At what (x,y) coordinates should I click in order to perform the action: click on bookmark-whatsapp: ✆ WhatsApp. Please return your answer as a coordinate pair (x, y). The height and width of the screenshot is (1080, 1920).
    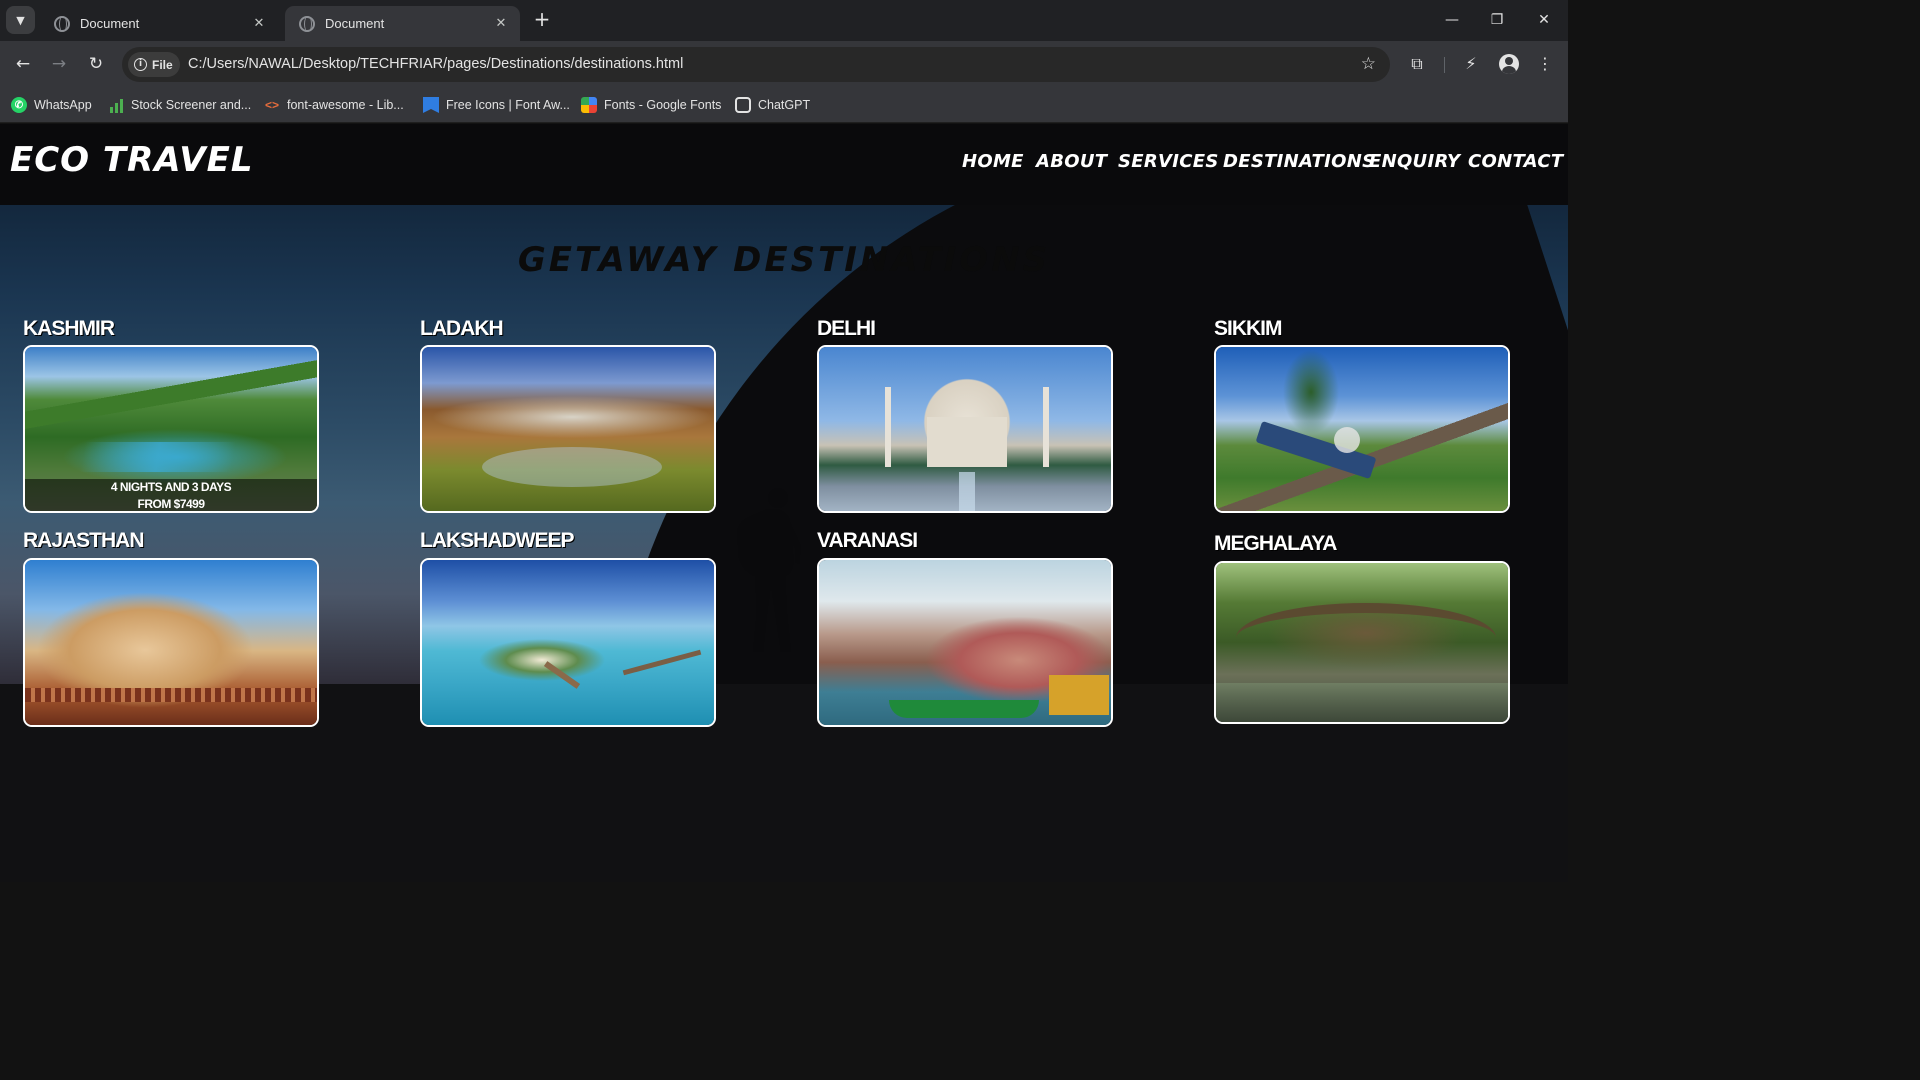
    Looking at the image, I should click on (51, 105).